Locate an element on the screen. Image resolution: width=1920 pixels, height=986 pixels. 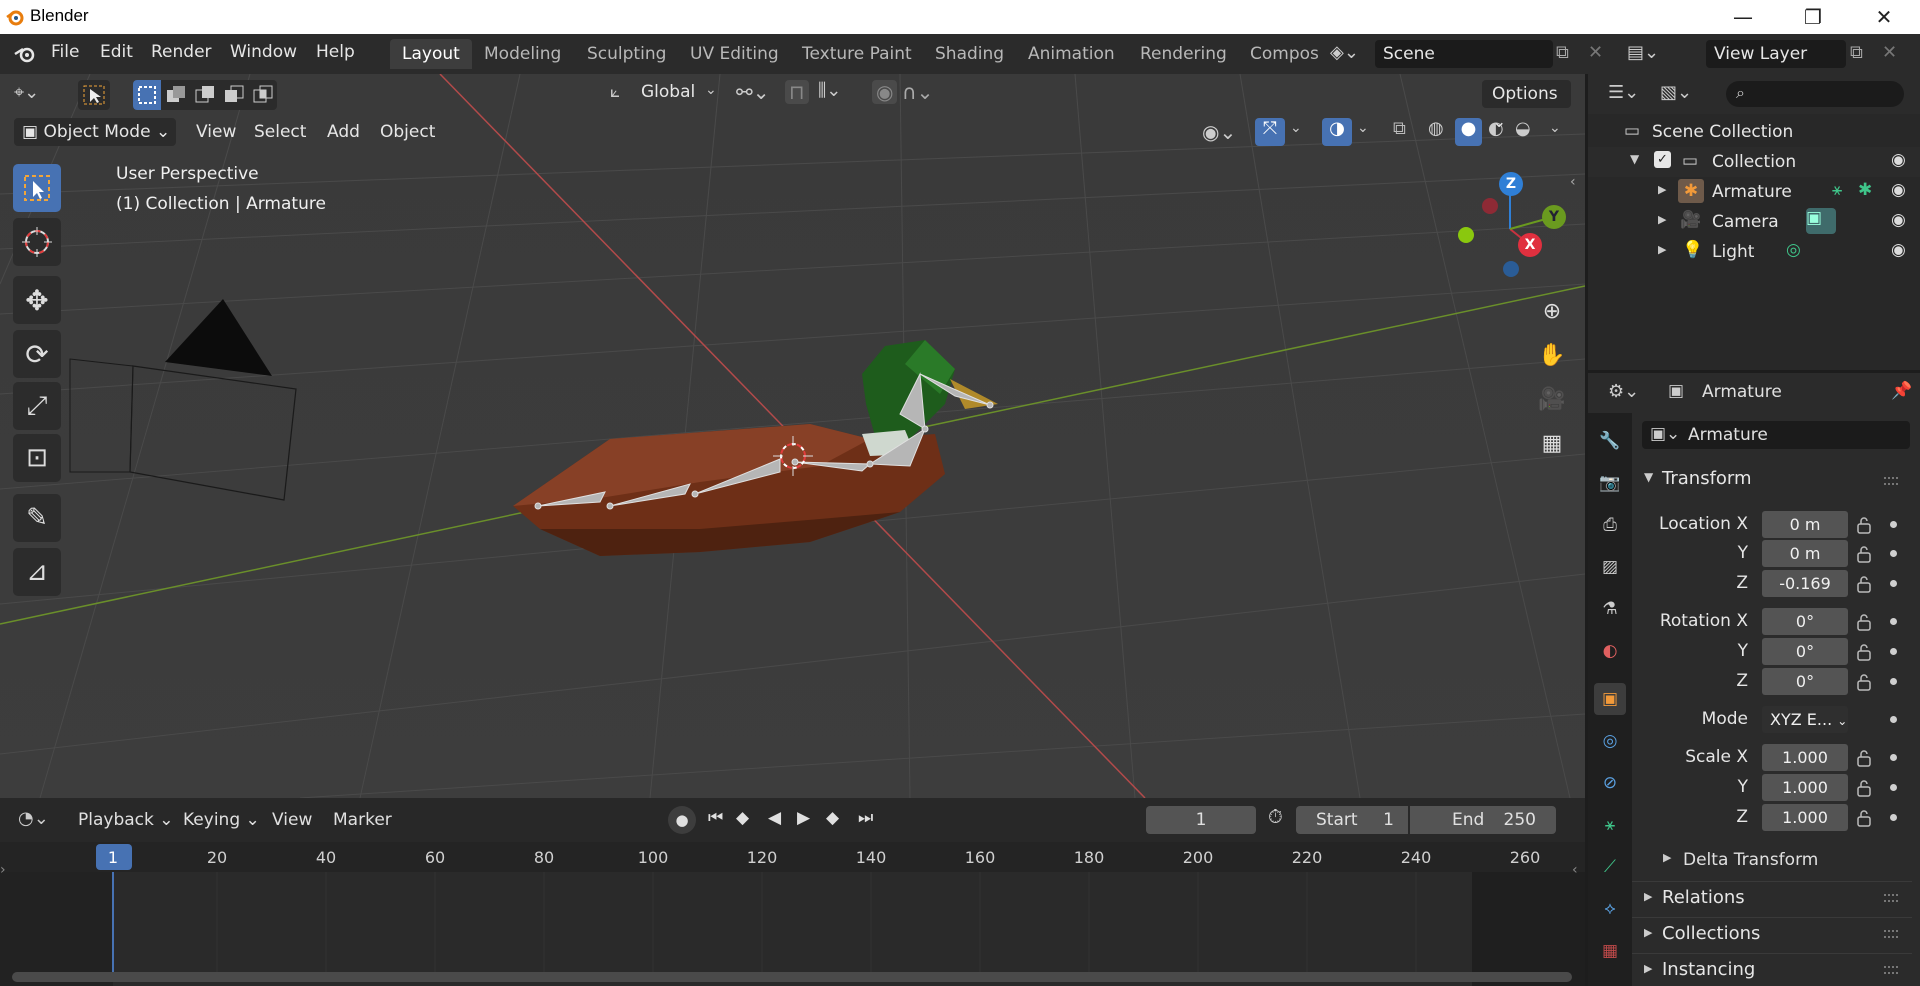
jump-end-icon: ⏭ is located at coordinates (865, 818).